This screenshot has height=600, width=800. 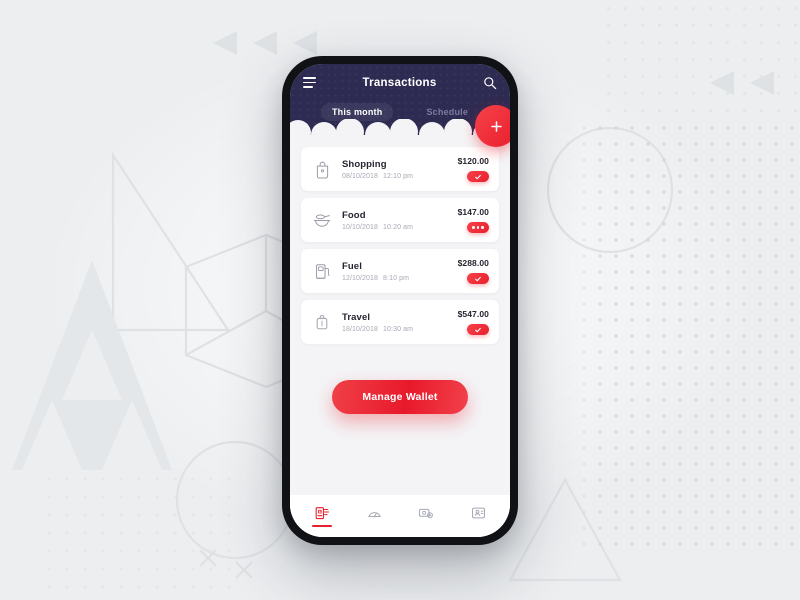 What do you see at coordinates (360, 329) in the screenshot?
I see `transaction-date: 18/10/2018` at bounding box center [360, 329].